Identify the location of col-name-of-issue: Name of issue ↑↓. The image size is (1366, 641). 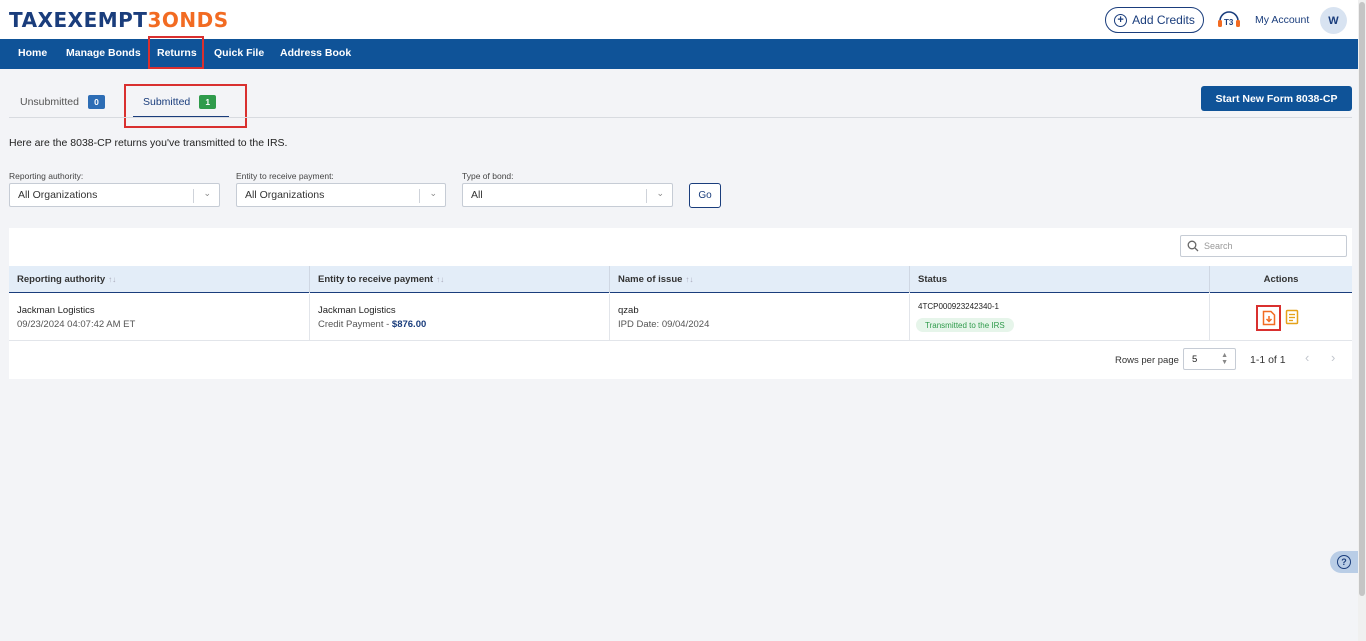
(760, 279).